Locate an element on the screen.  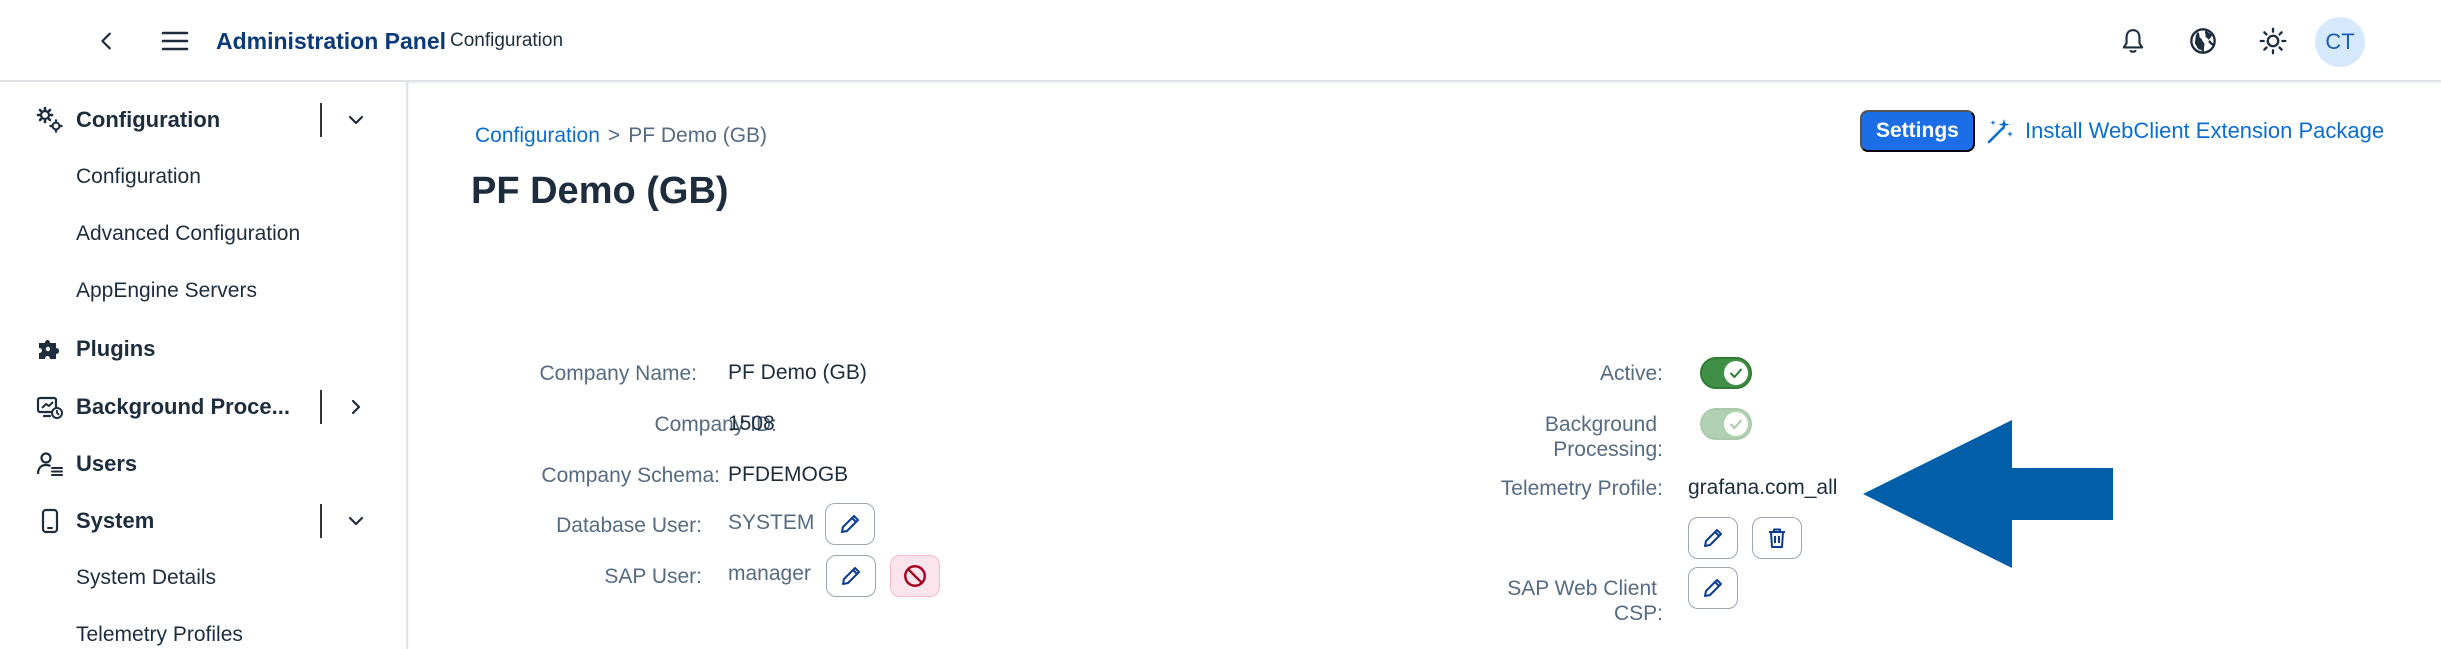
back-button is located at coordinates (107, 41).